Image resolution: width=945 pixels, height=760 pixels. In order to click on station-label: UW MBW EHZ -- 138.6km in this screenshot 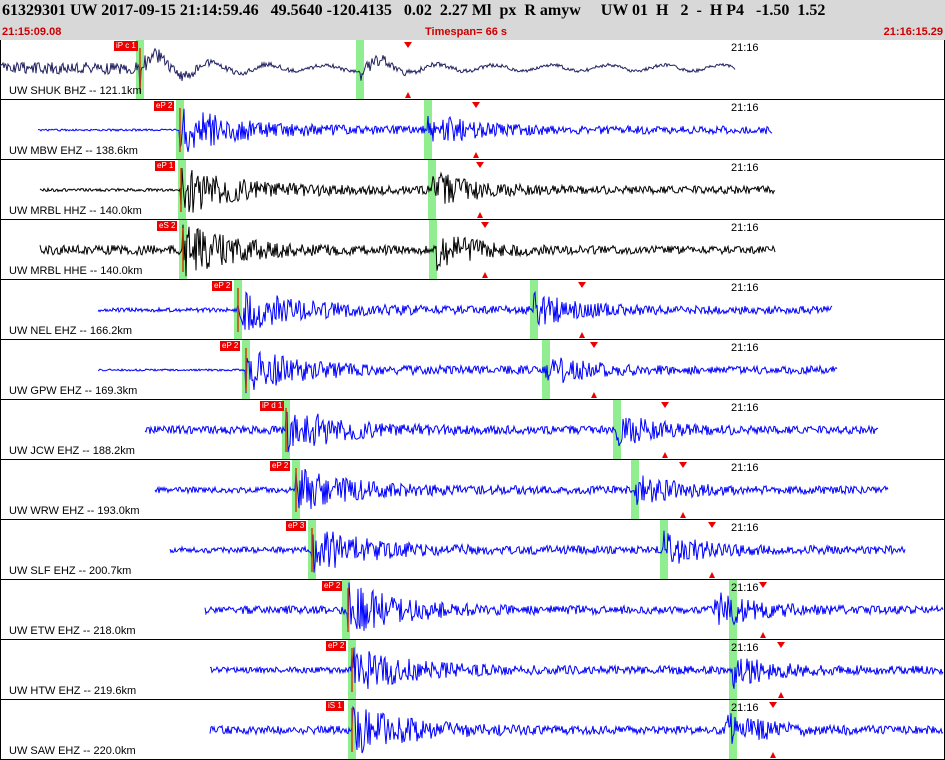, I will do `click(73, 151)`.